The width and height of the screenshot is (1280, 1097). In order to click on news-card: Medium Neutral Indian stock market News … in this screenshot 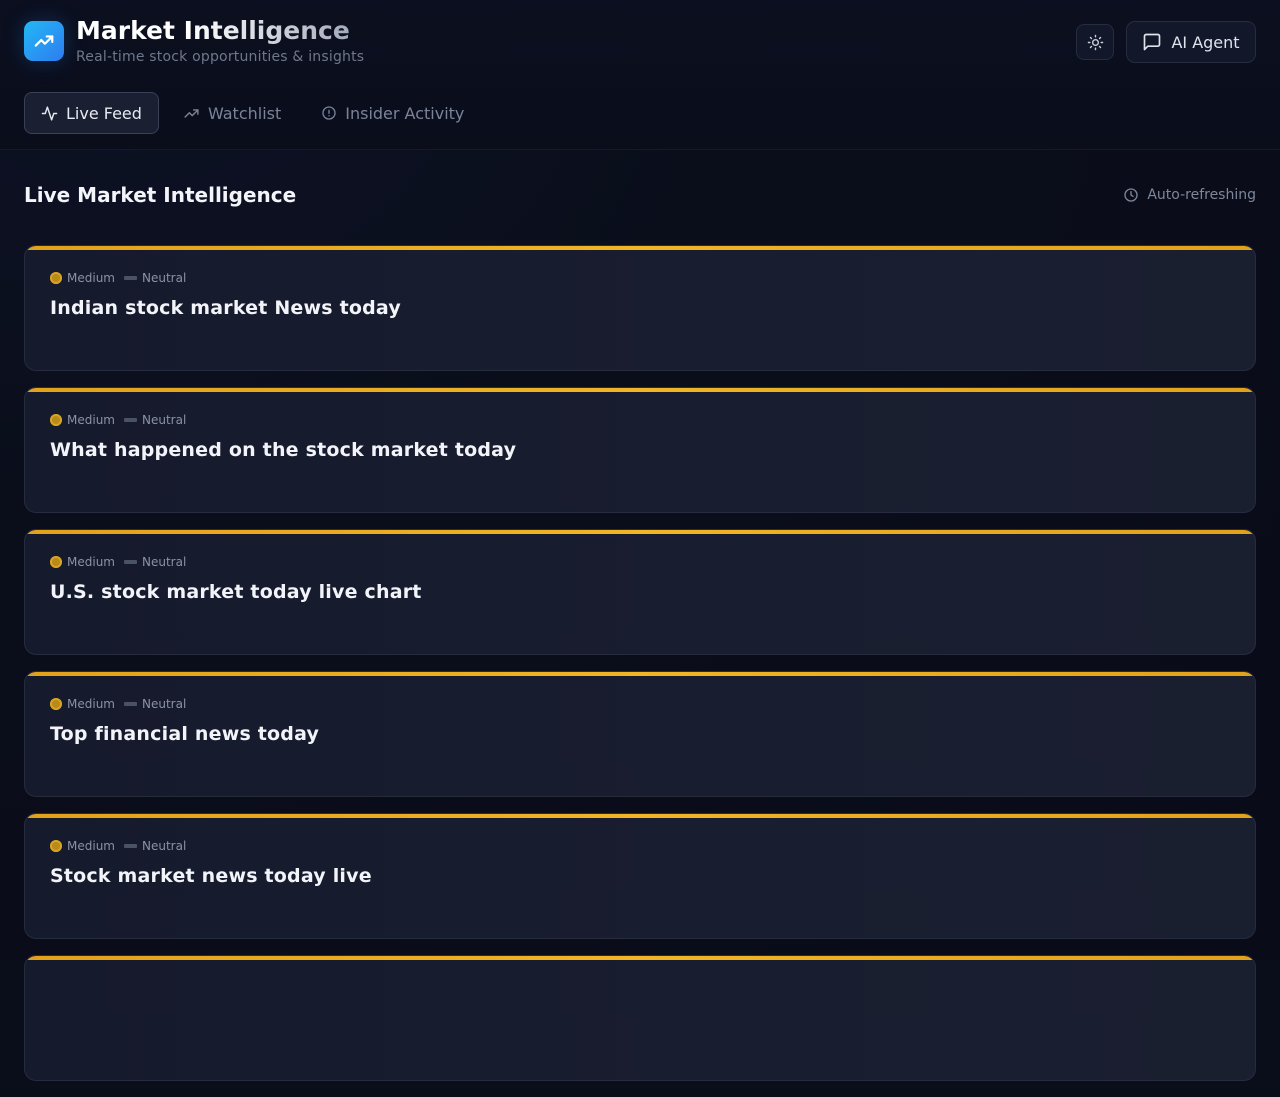, I will do `click(640, 308)`.